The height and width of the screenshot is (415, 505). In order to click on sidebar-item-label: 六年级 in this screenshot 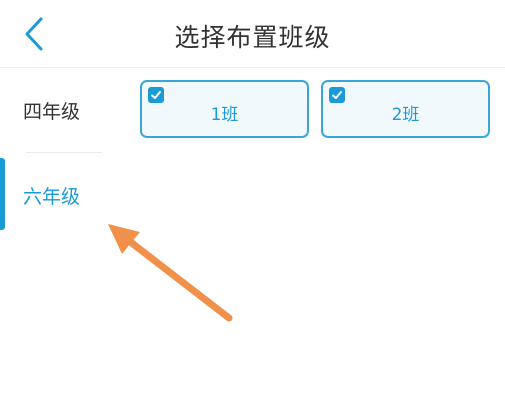, I will do `click(51, 196)`.